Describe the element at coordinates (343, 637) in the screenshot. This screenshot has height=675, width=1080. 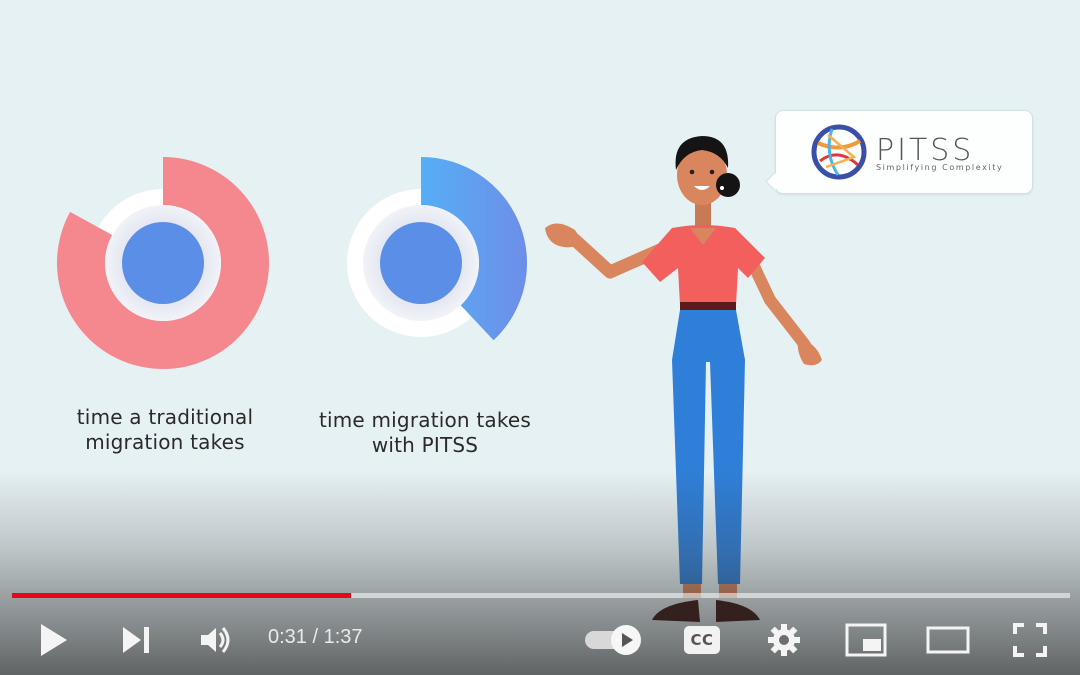
I see `duration: 1:37` at that location.